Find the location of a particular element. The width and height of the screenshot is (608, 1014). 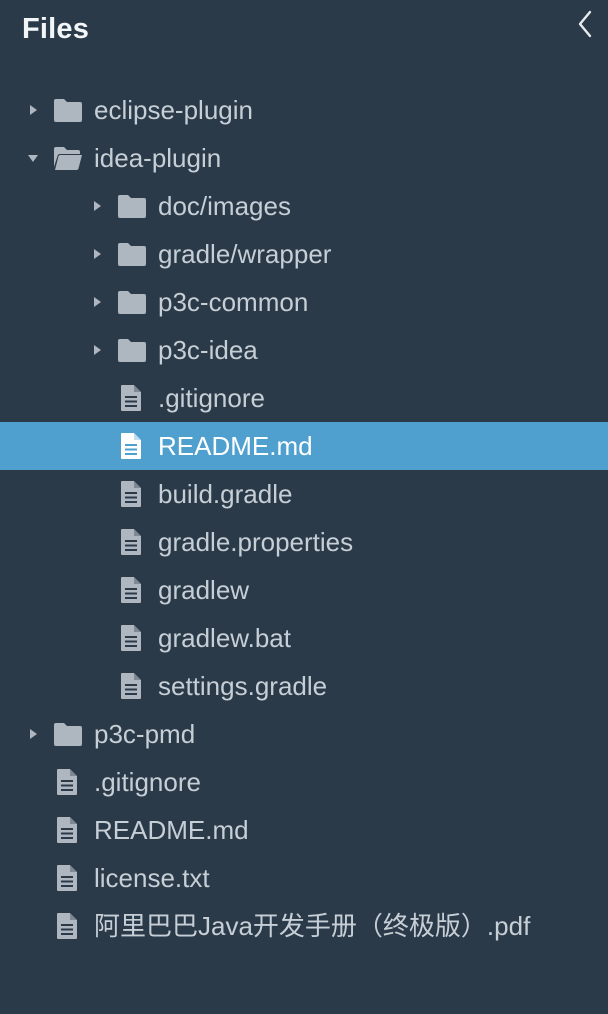

panel-title: Files is located at coordinates (56, 29).